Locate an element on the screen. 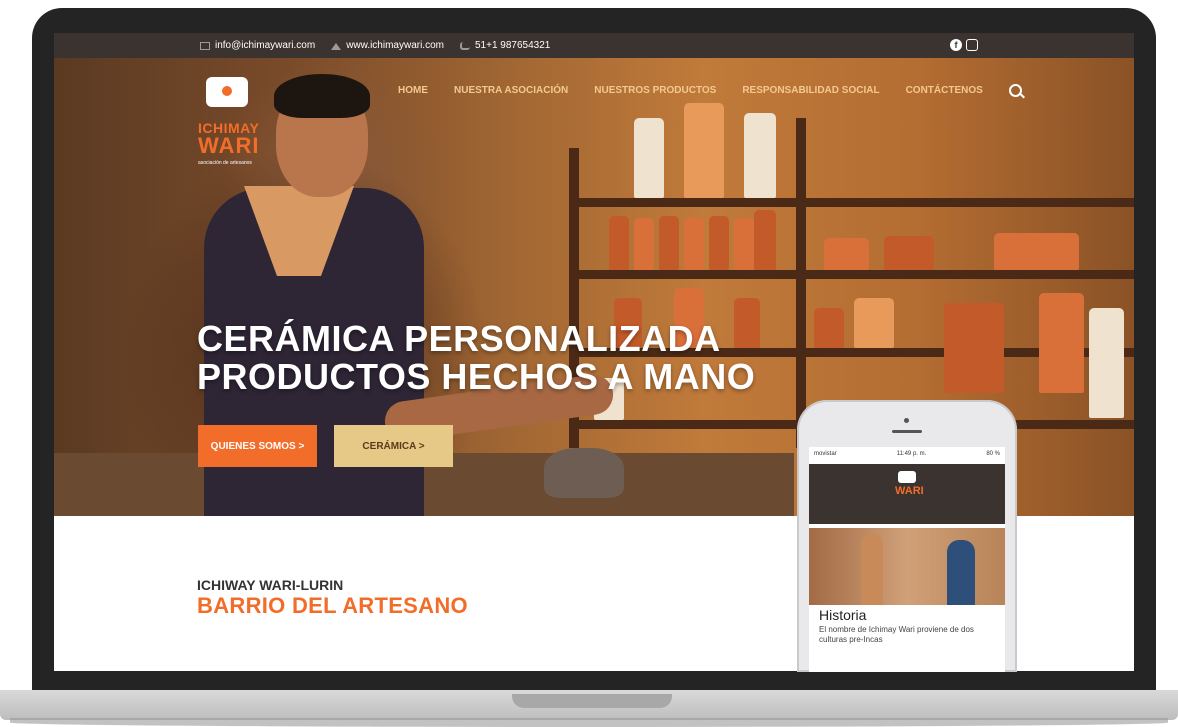 This screenshot has height=727, width=1178. nav-responsabilidad-social: RESPONSABILIDAD SOCIAL is located at coordinates (810, 90).